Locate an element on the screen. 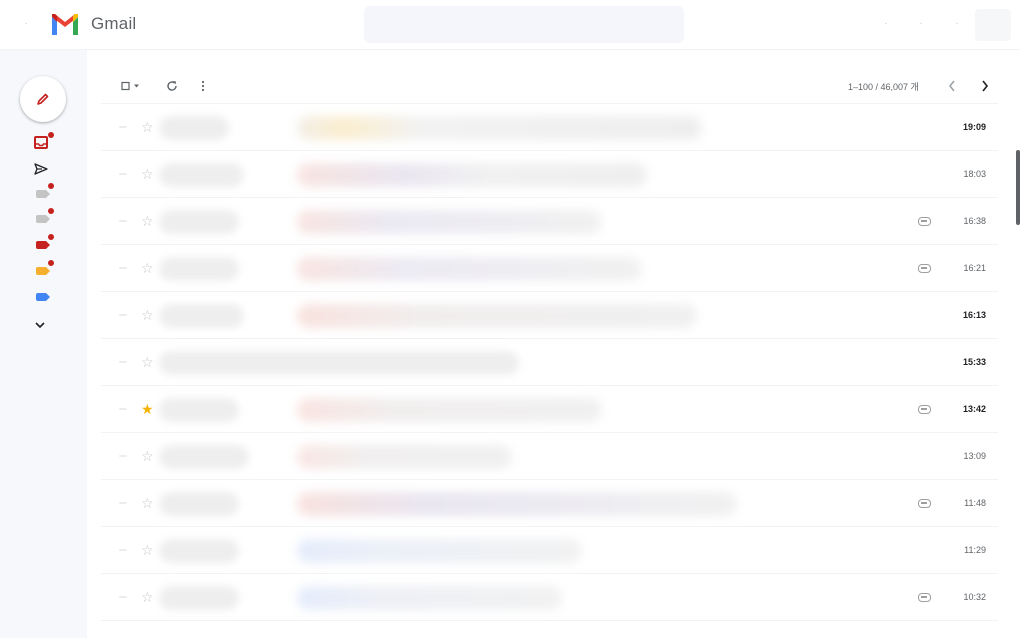  email-row: ☆ 16:38 is located at coordinates (549, 221).